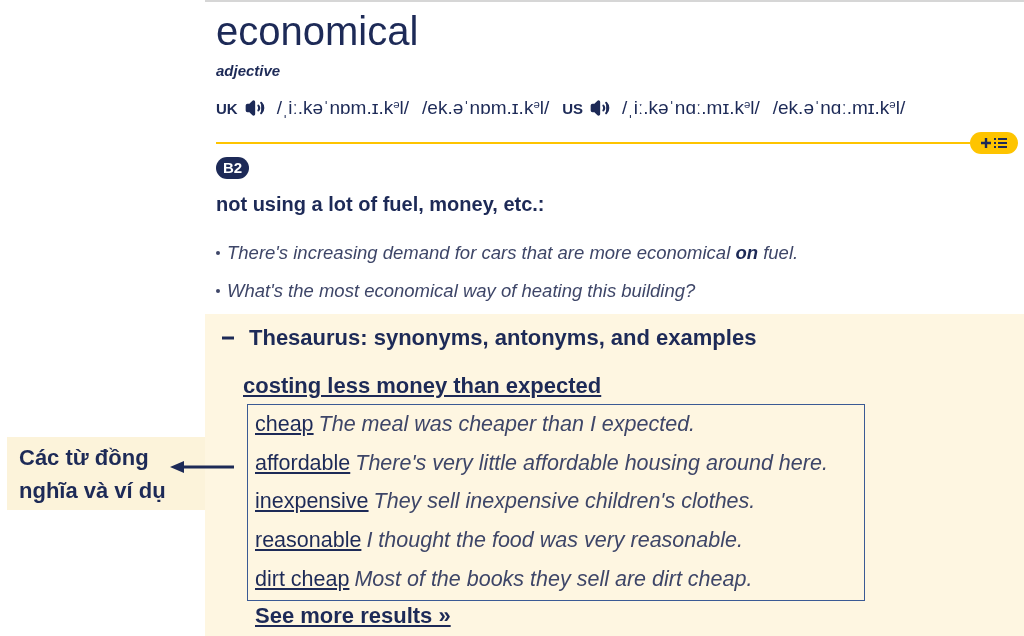 The height and width of the screenshot is (636, 1024). Describe the element at coordinates (573, 108) in the screenshot. I see `region-label: US` at that location.